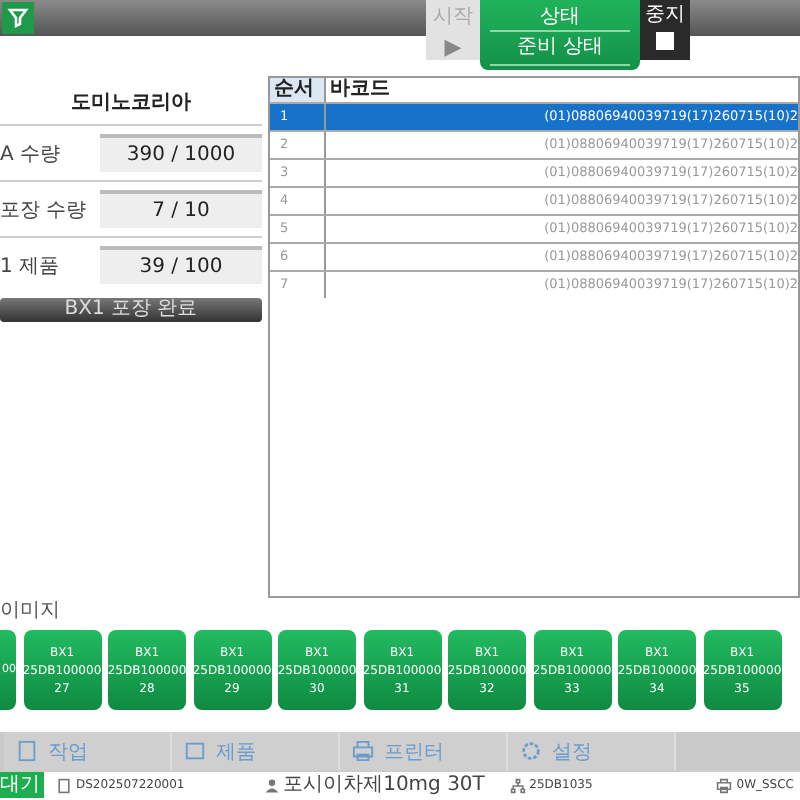  What do you see at coordinates (560, 17) in the screenshot?
I see `status-title: 상태` at bounding box center [560, 17].